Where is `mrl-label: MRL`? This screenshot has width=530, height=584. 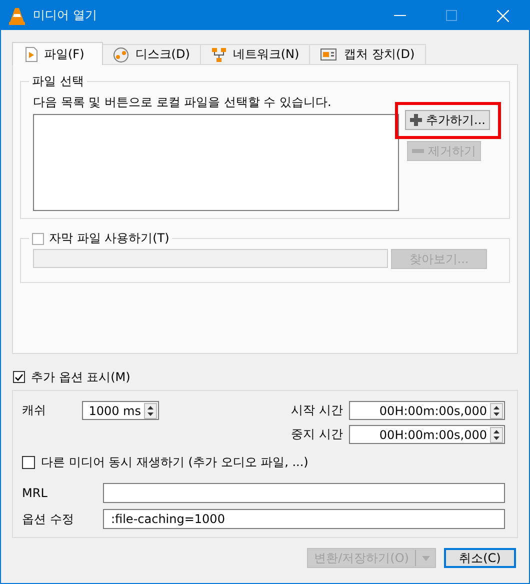
mrl-label: MRL is located at coordinates (35, 493).